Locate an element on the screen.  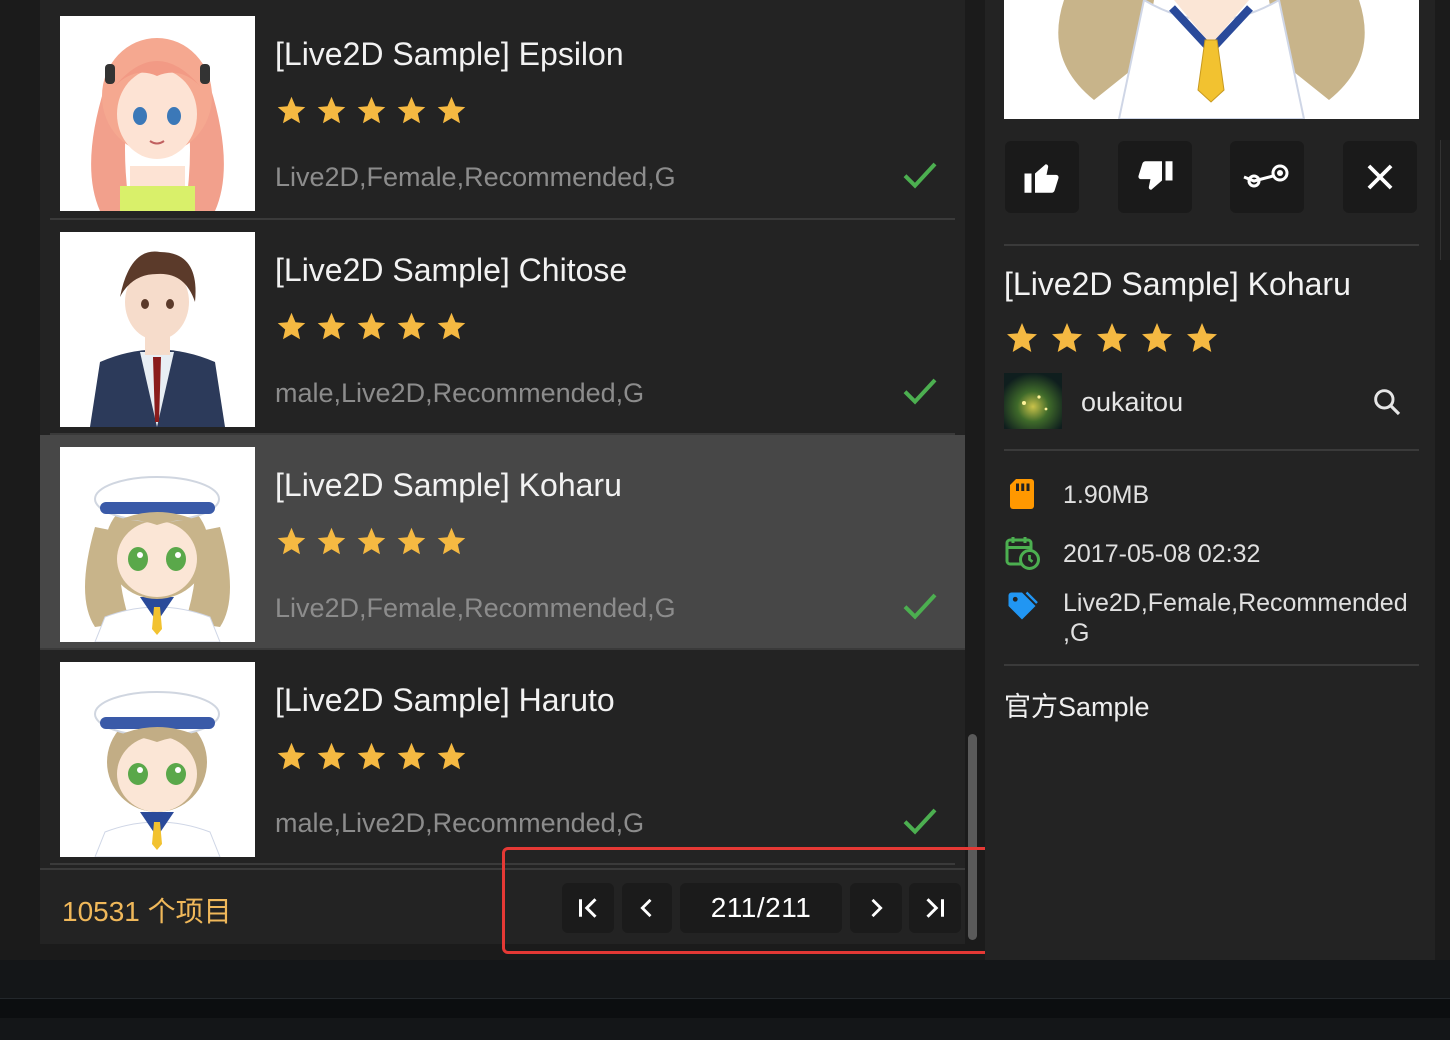
calendar-clock-icon is located at coordinates (1022, 553).